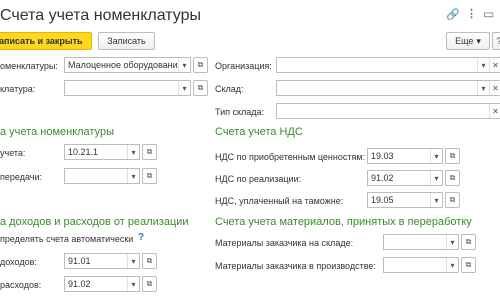  Describe the element at coordinates (94, 222) in the screenshot. I see `income-section-title: а доходов и расходов от реализации` at that location.